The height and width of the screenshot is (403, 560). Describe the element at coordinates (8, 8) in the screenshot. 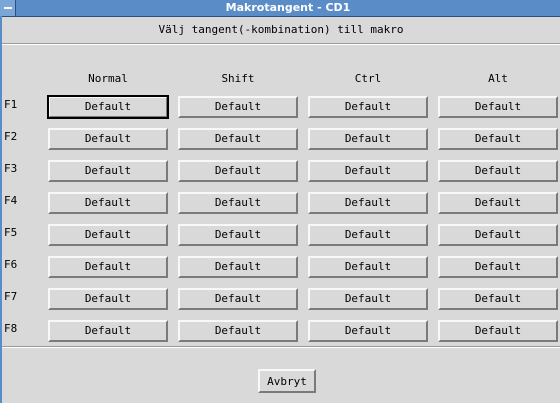

I see `window-menu-icon` at that location.